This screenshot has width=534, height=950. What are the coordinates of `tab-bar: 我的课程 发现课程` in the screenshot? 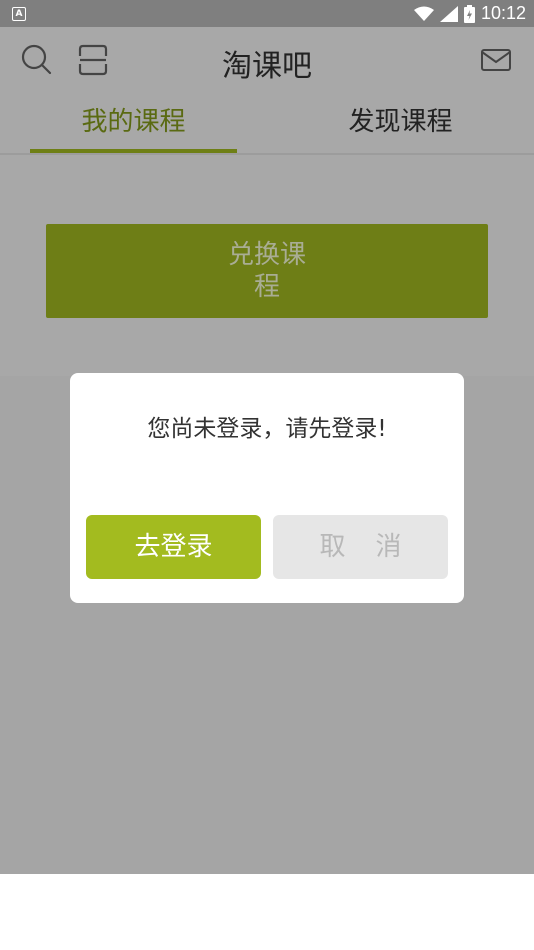 It's located at (267, 125).